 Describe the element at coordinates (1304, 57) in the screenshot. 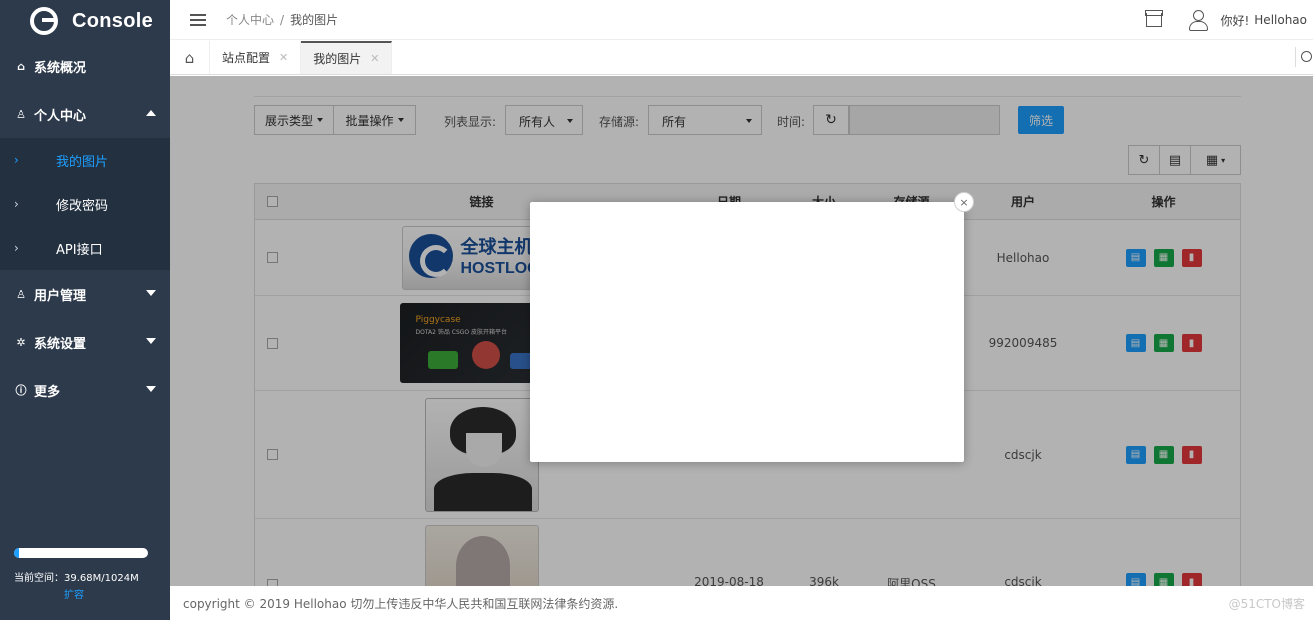

I see `search-icon` at that location.